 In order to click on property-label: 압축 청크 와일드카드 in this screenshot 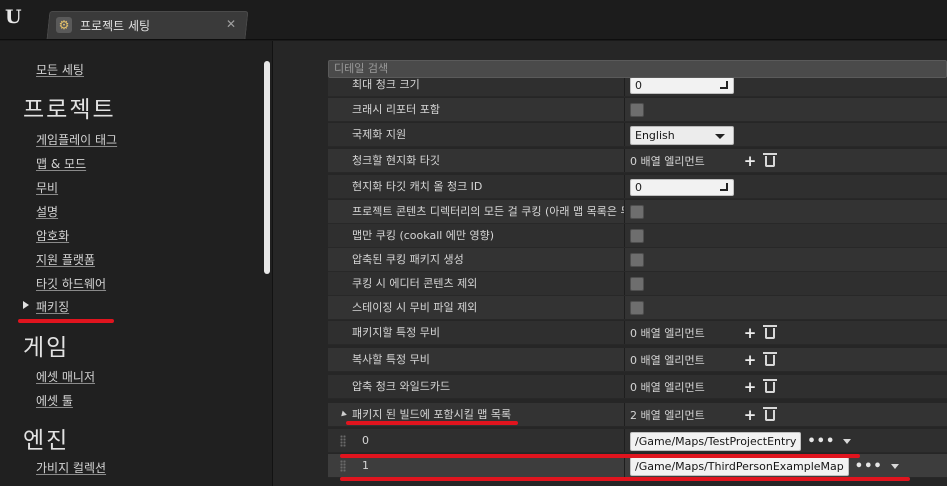, I will do `click(401, 386)`.